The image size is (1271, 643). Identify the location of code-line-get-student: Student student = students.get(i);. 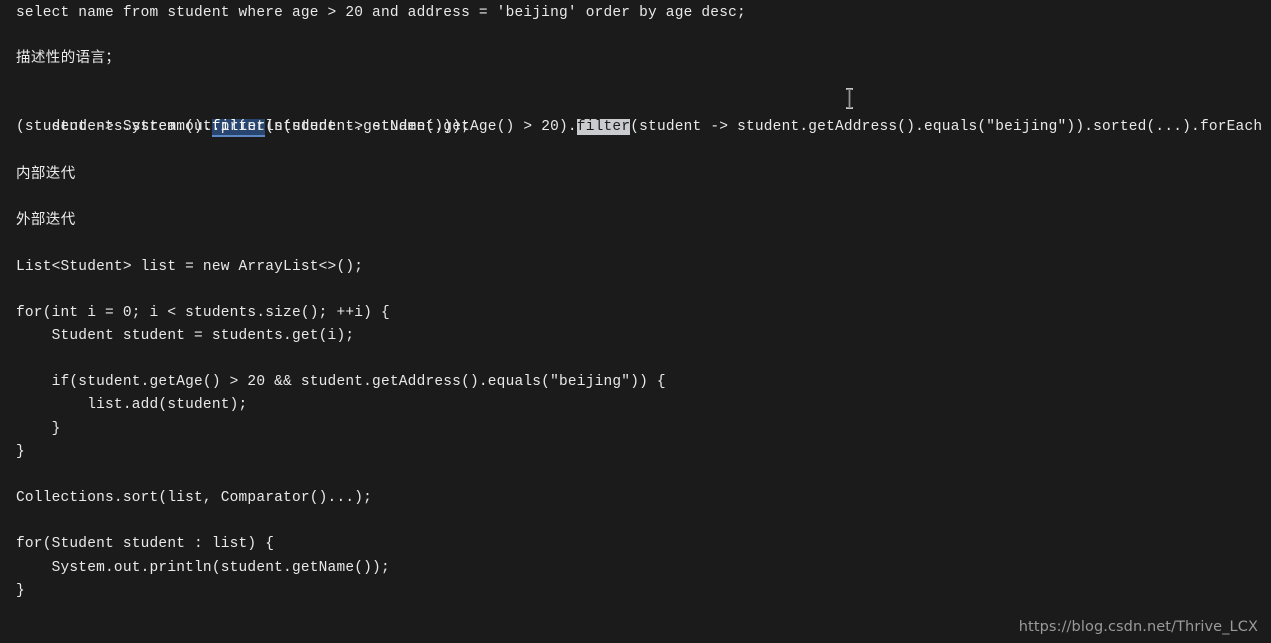
(185, 336).